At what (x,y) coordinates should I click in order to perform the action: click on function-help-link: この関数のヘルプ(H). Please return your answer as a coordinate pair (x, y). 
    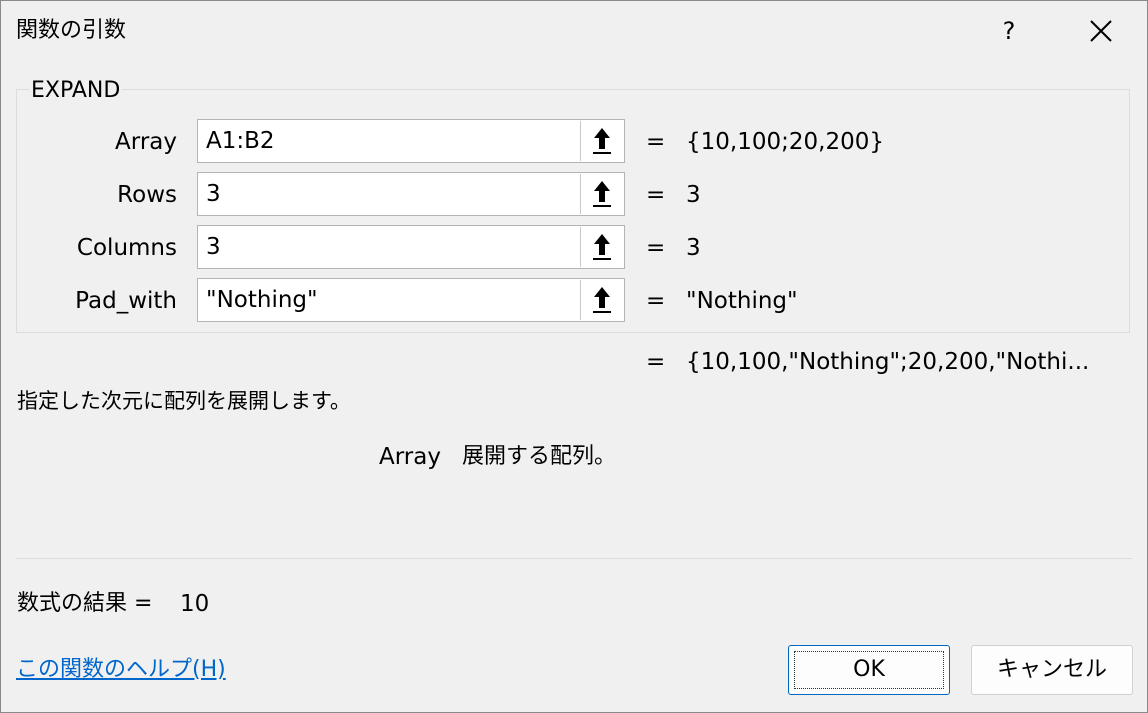
    Looking at the image, I should click on (121, 670).